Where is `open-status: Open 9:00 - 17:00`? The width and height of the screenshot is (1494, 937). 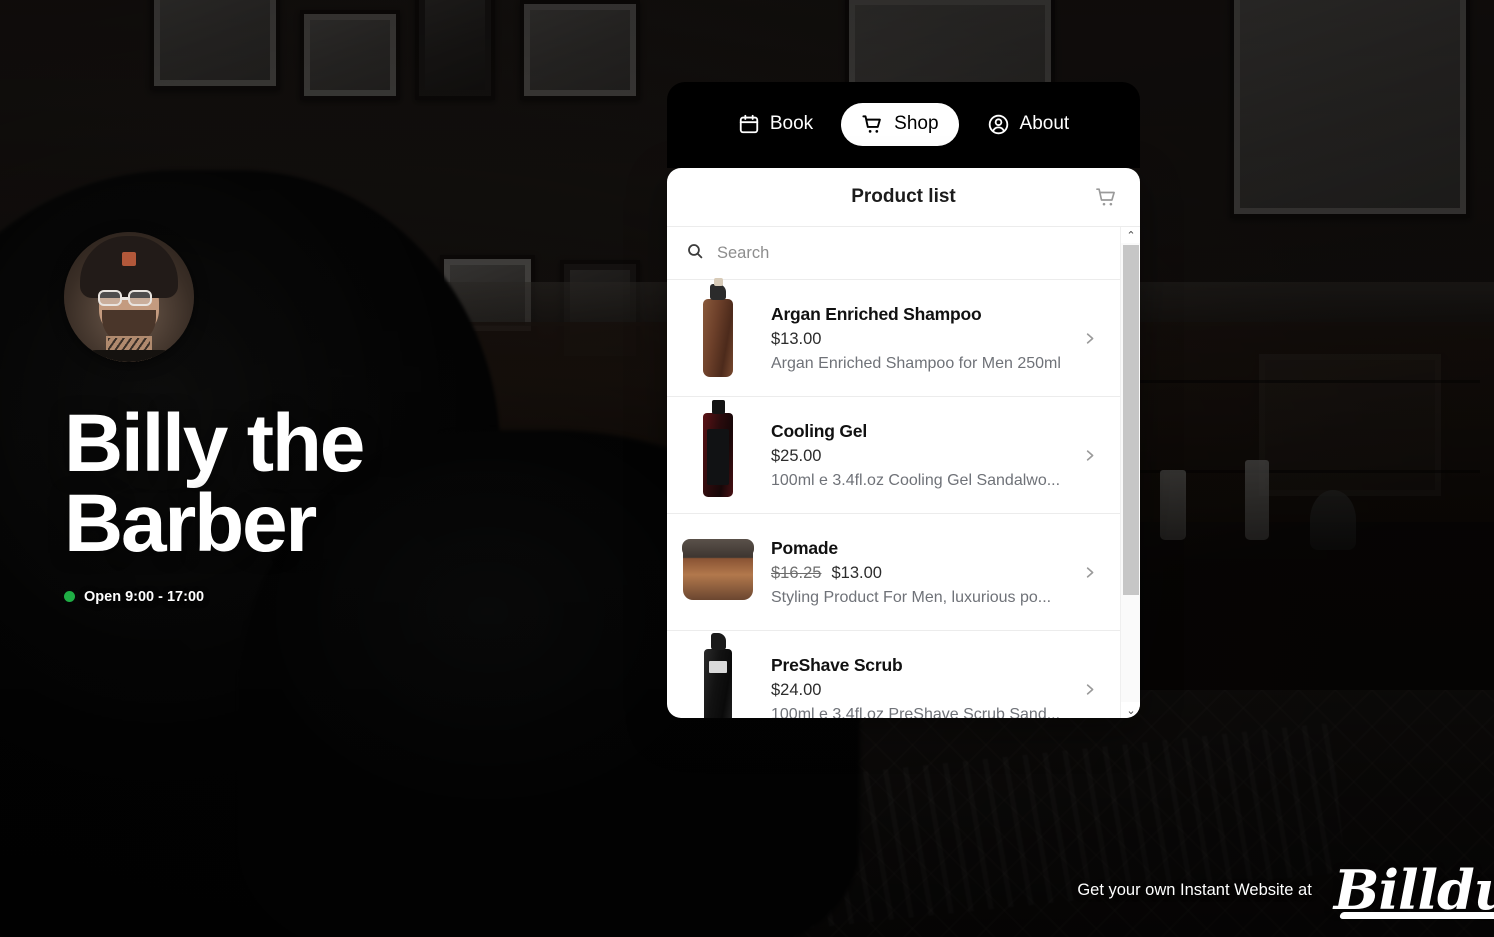
open-status: Open 9:00 - 17:00 is located at coordinates (344, 597).